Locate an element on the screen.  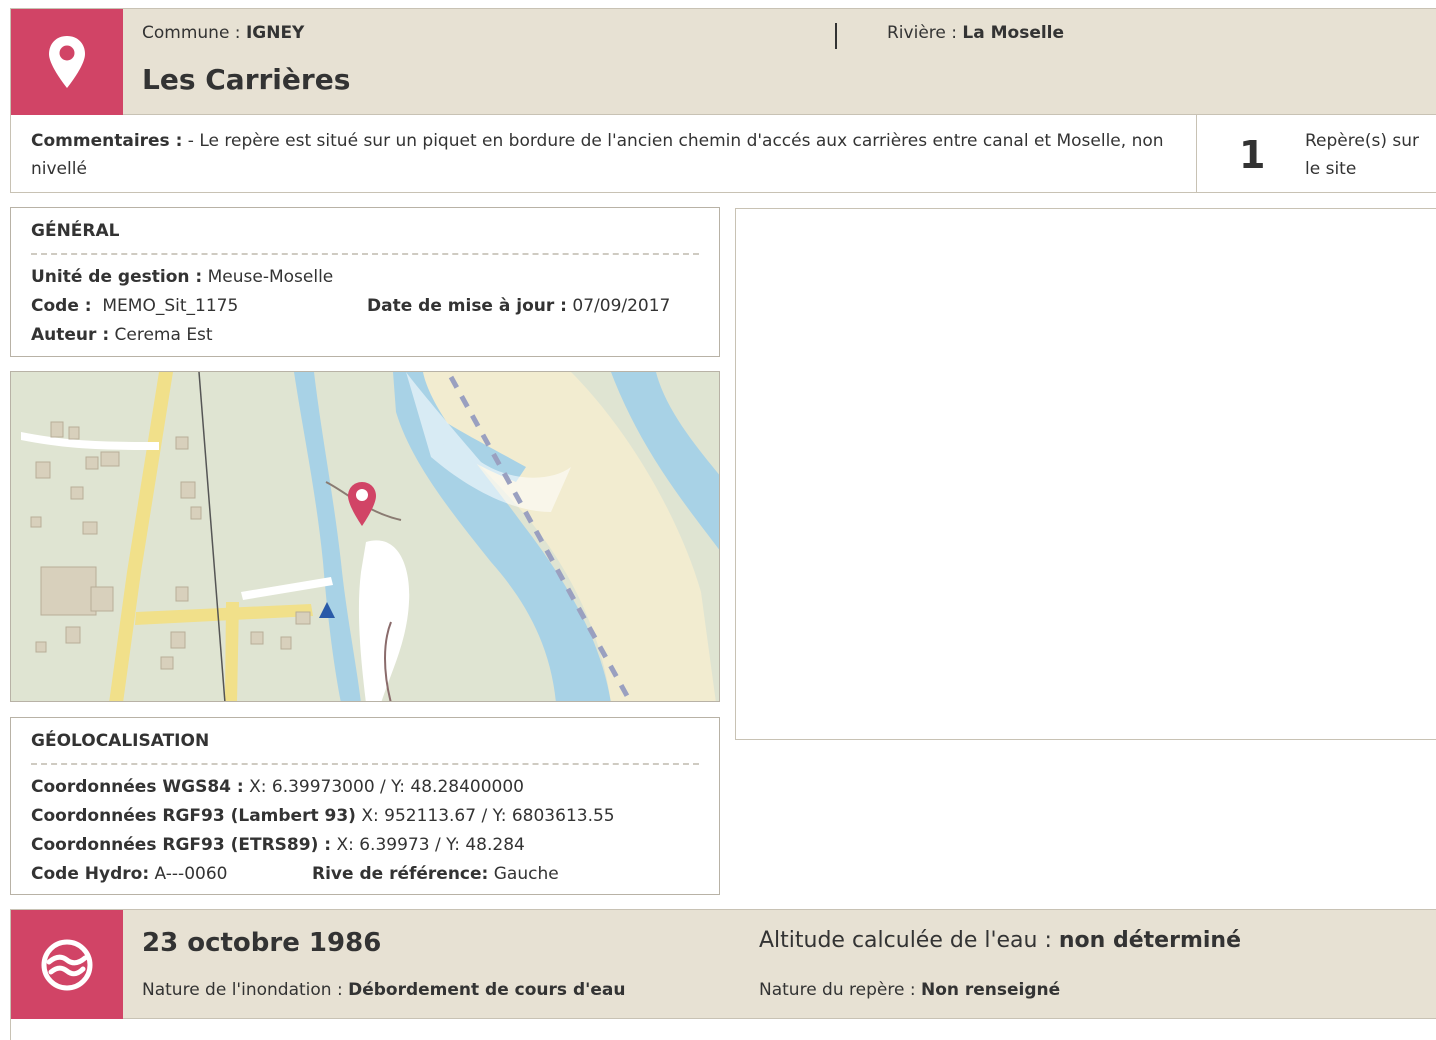
auteur-value: Cerema Est is located at coordinates (161, 335).